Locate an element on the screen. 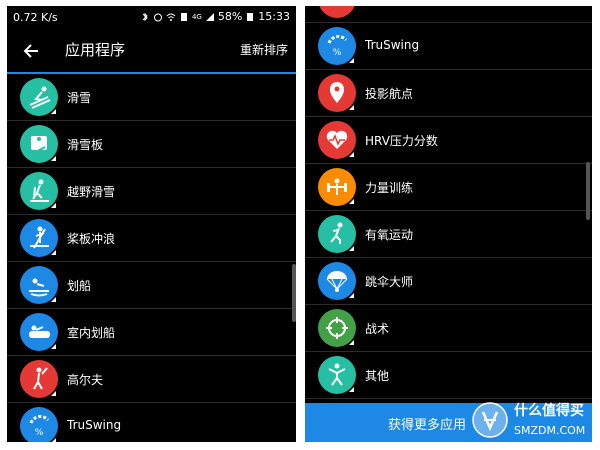 The width and height of the screenshot is (600, 450). status-speed: 0.72 K/s is located at coordinates (35, 17).